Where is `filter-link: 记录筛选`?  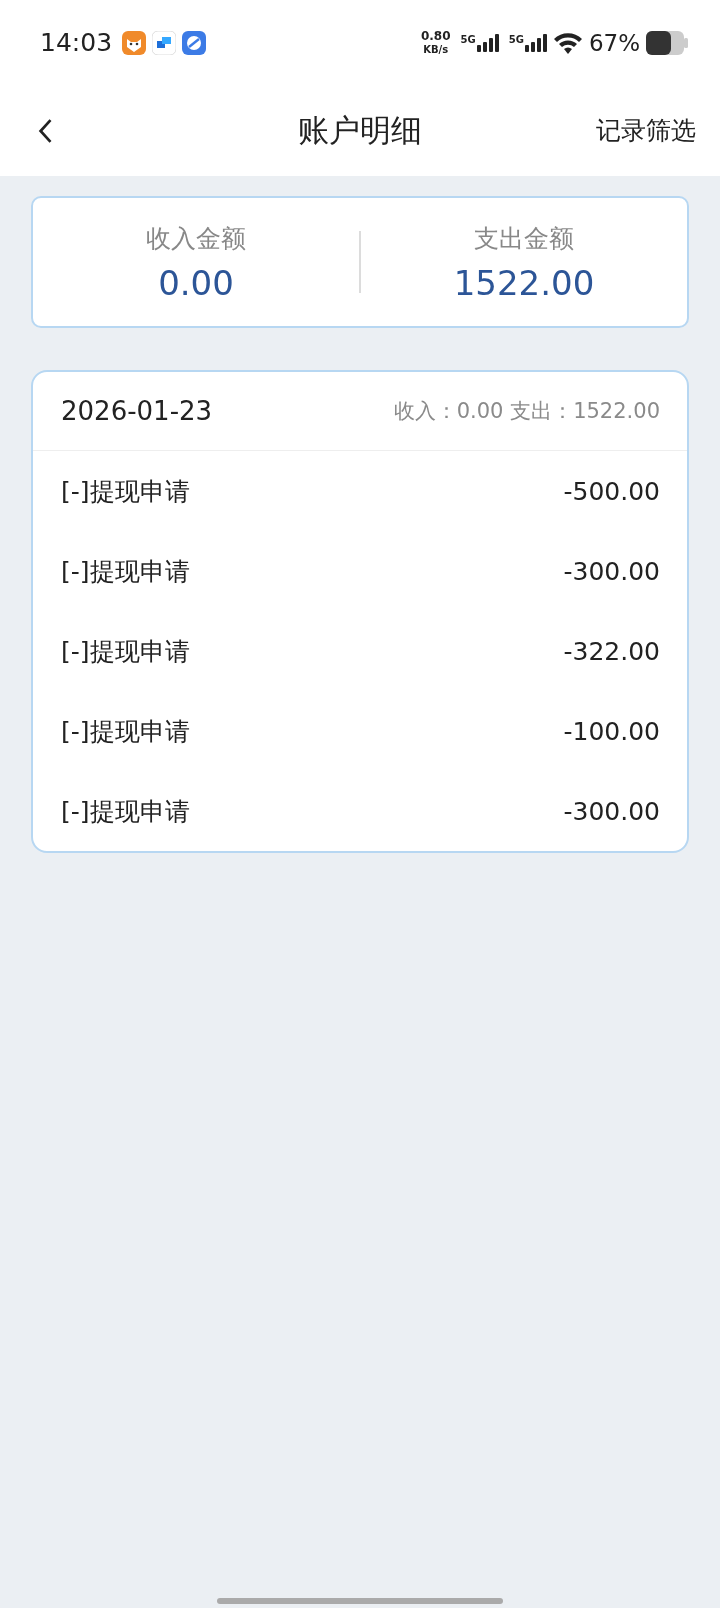 filter-link: 记录筛选 is located at coordinates (646, 130).